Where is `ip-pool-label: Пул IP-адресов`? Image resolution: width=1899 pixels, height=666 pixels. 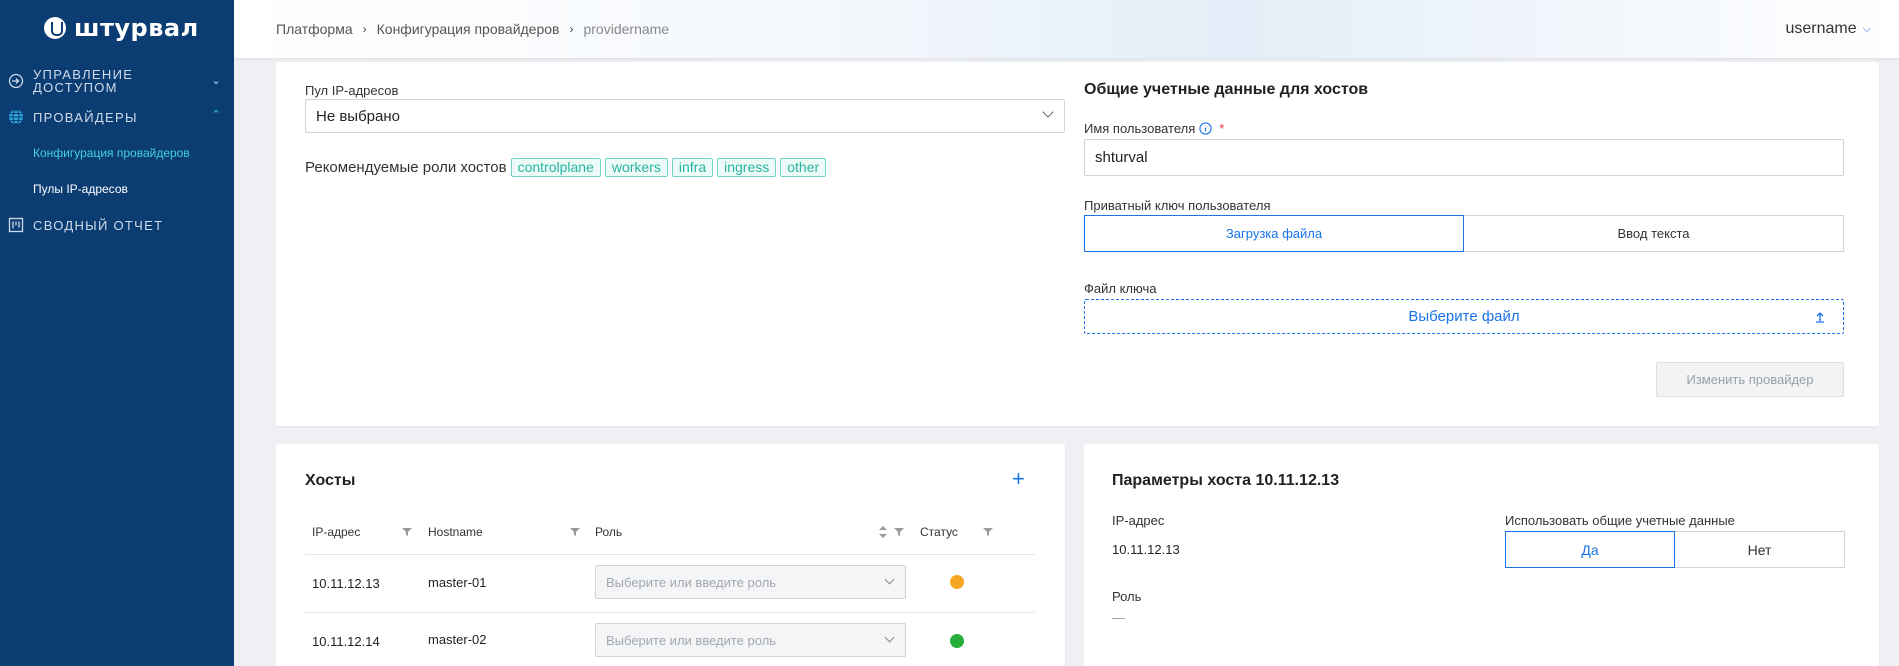
ip-pool-label: Пул IP-адресов is located at coordinates (352, 90).